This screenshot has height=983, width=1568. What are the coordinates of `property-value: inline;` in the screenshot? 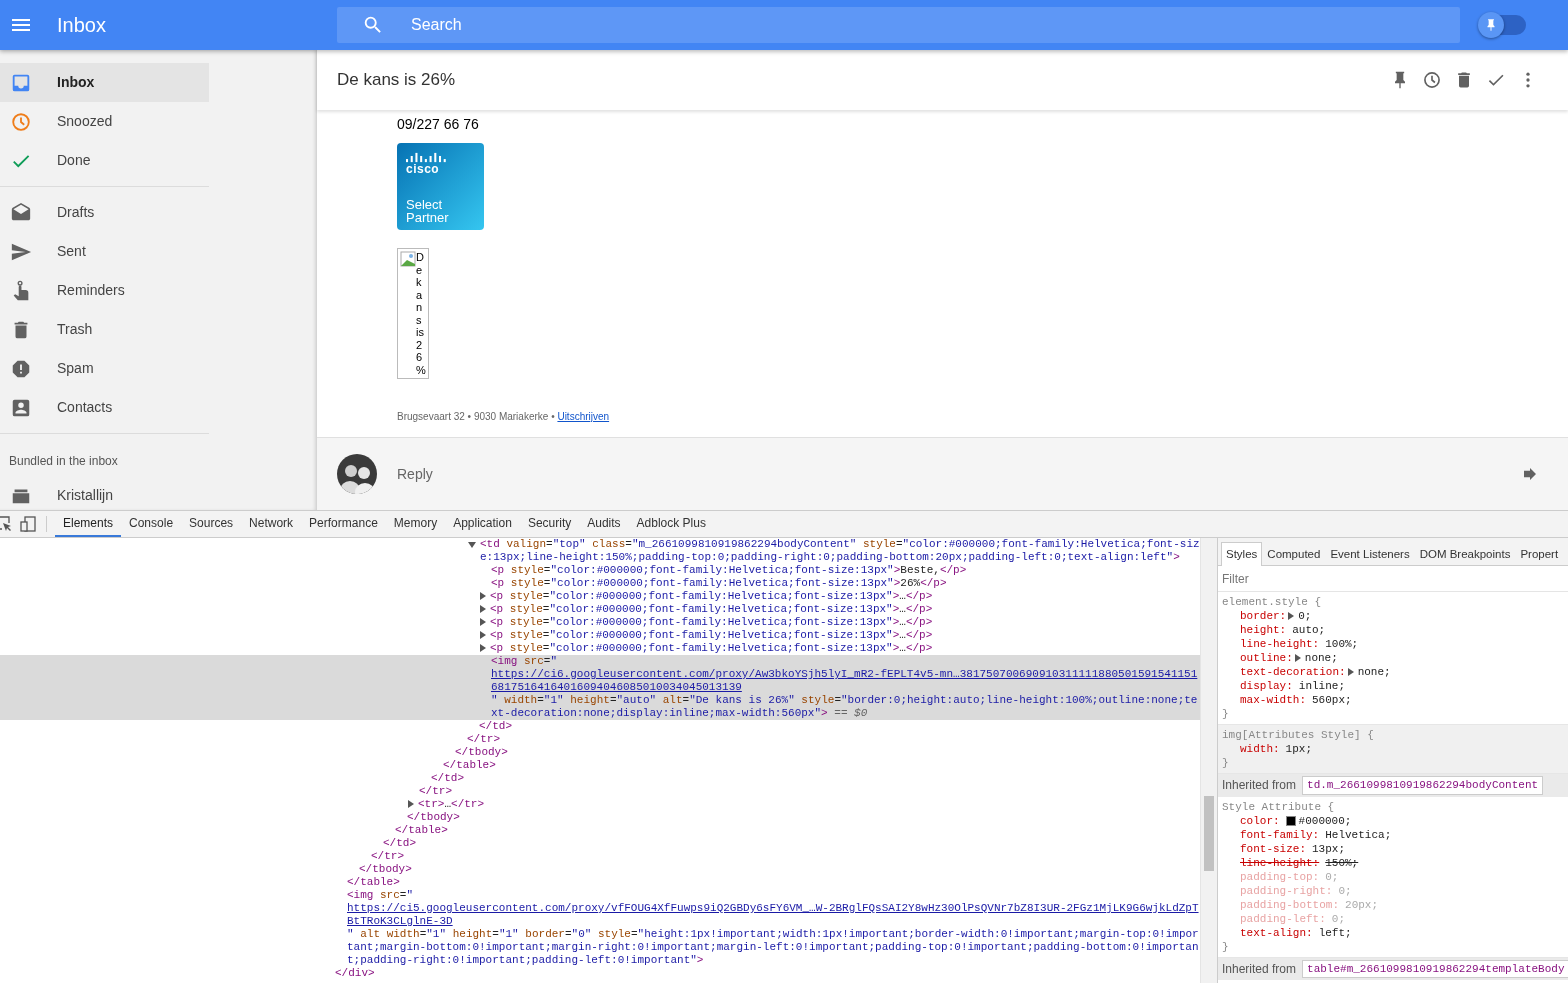 It's located at (1322, 686).